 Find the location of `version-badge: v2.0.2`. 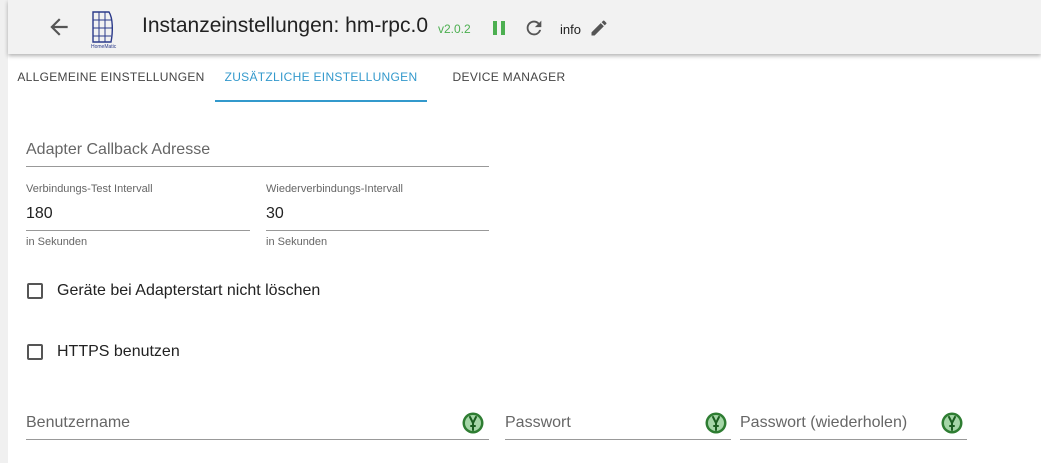

version-badge: v2.0.2 is located at coordinates (454, 29).